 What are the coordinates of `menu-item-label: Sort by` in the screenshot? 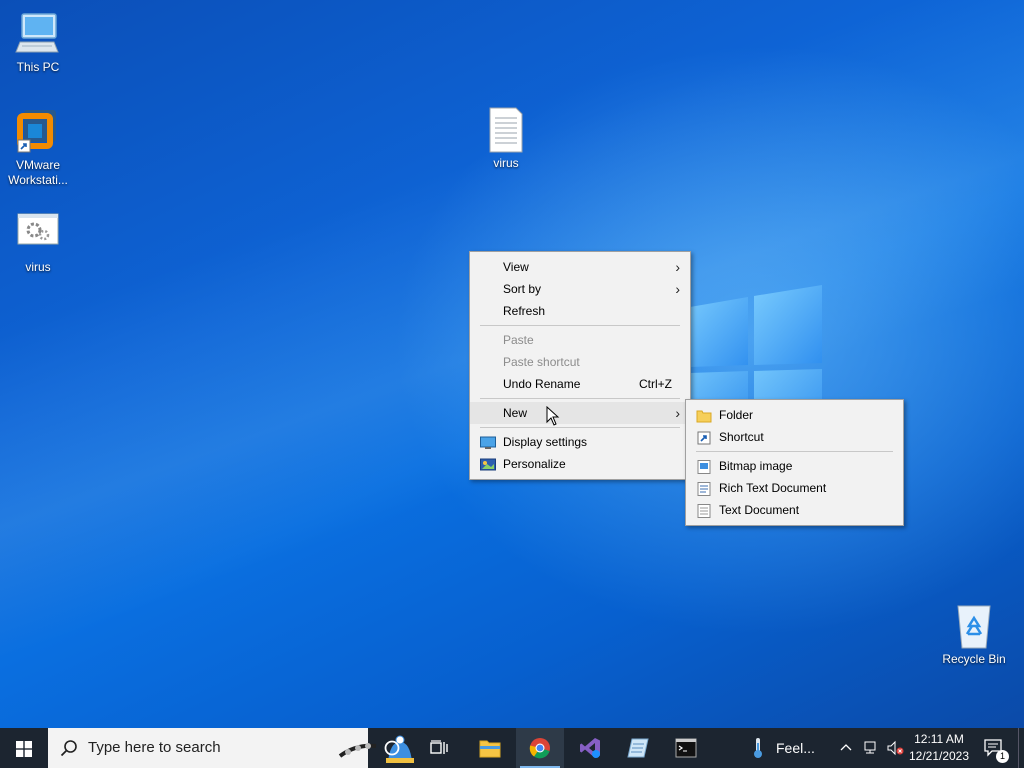 It's located at (522, 289).